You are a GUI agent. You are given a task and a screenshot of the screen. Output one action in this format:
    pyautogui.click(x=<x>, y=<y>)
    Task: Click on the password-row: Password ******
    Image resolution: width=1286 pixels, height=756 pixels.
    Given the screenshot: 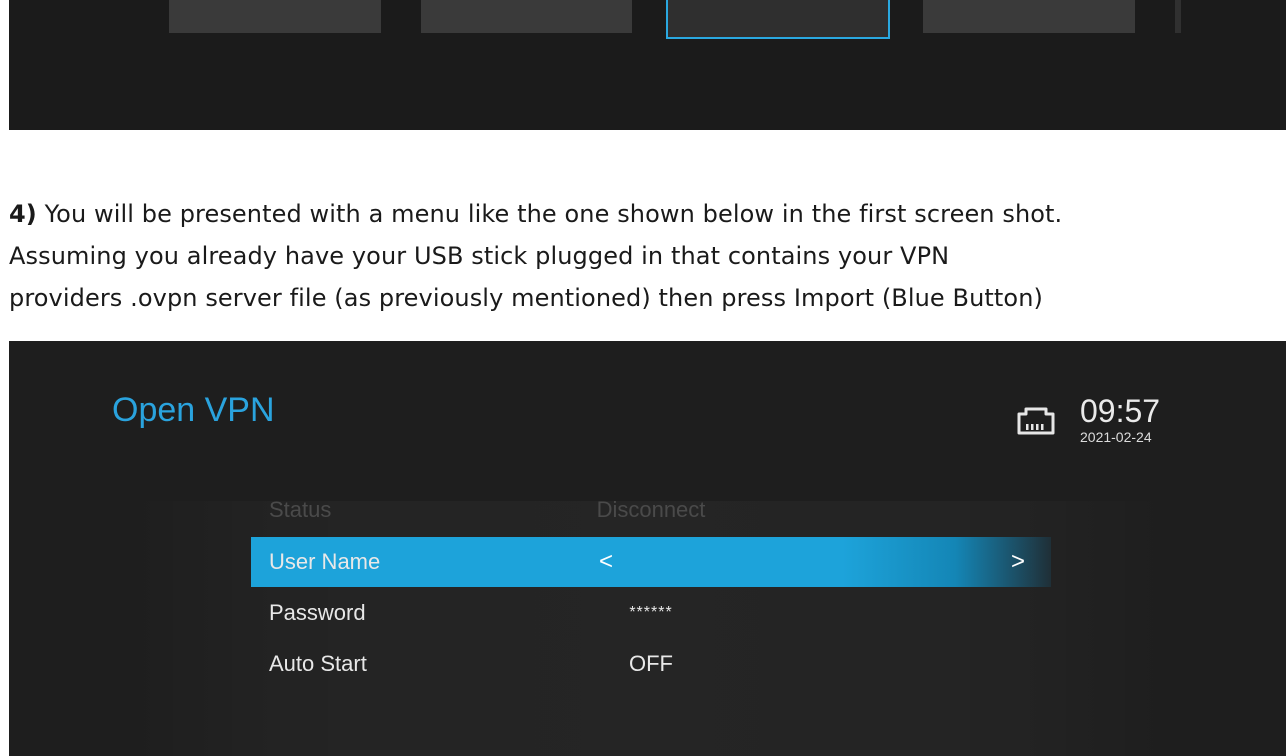 What is the action you would take?
    pyautogui.click(x=651, y=613)
    